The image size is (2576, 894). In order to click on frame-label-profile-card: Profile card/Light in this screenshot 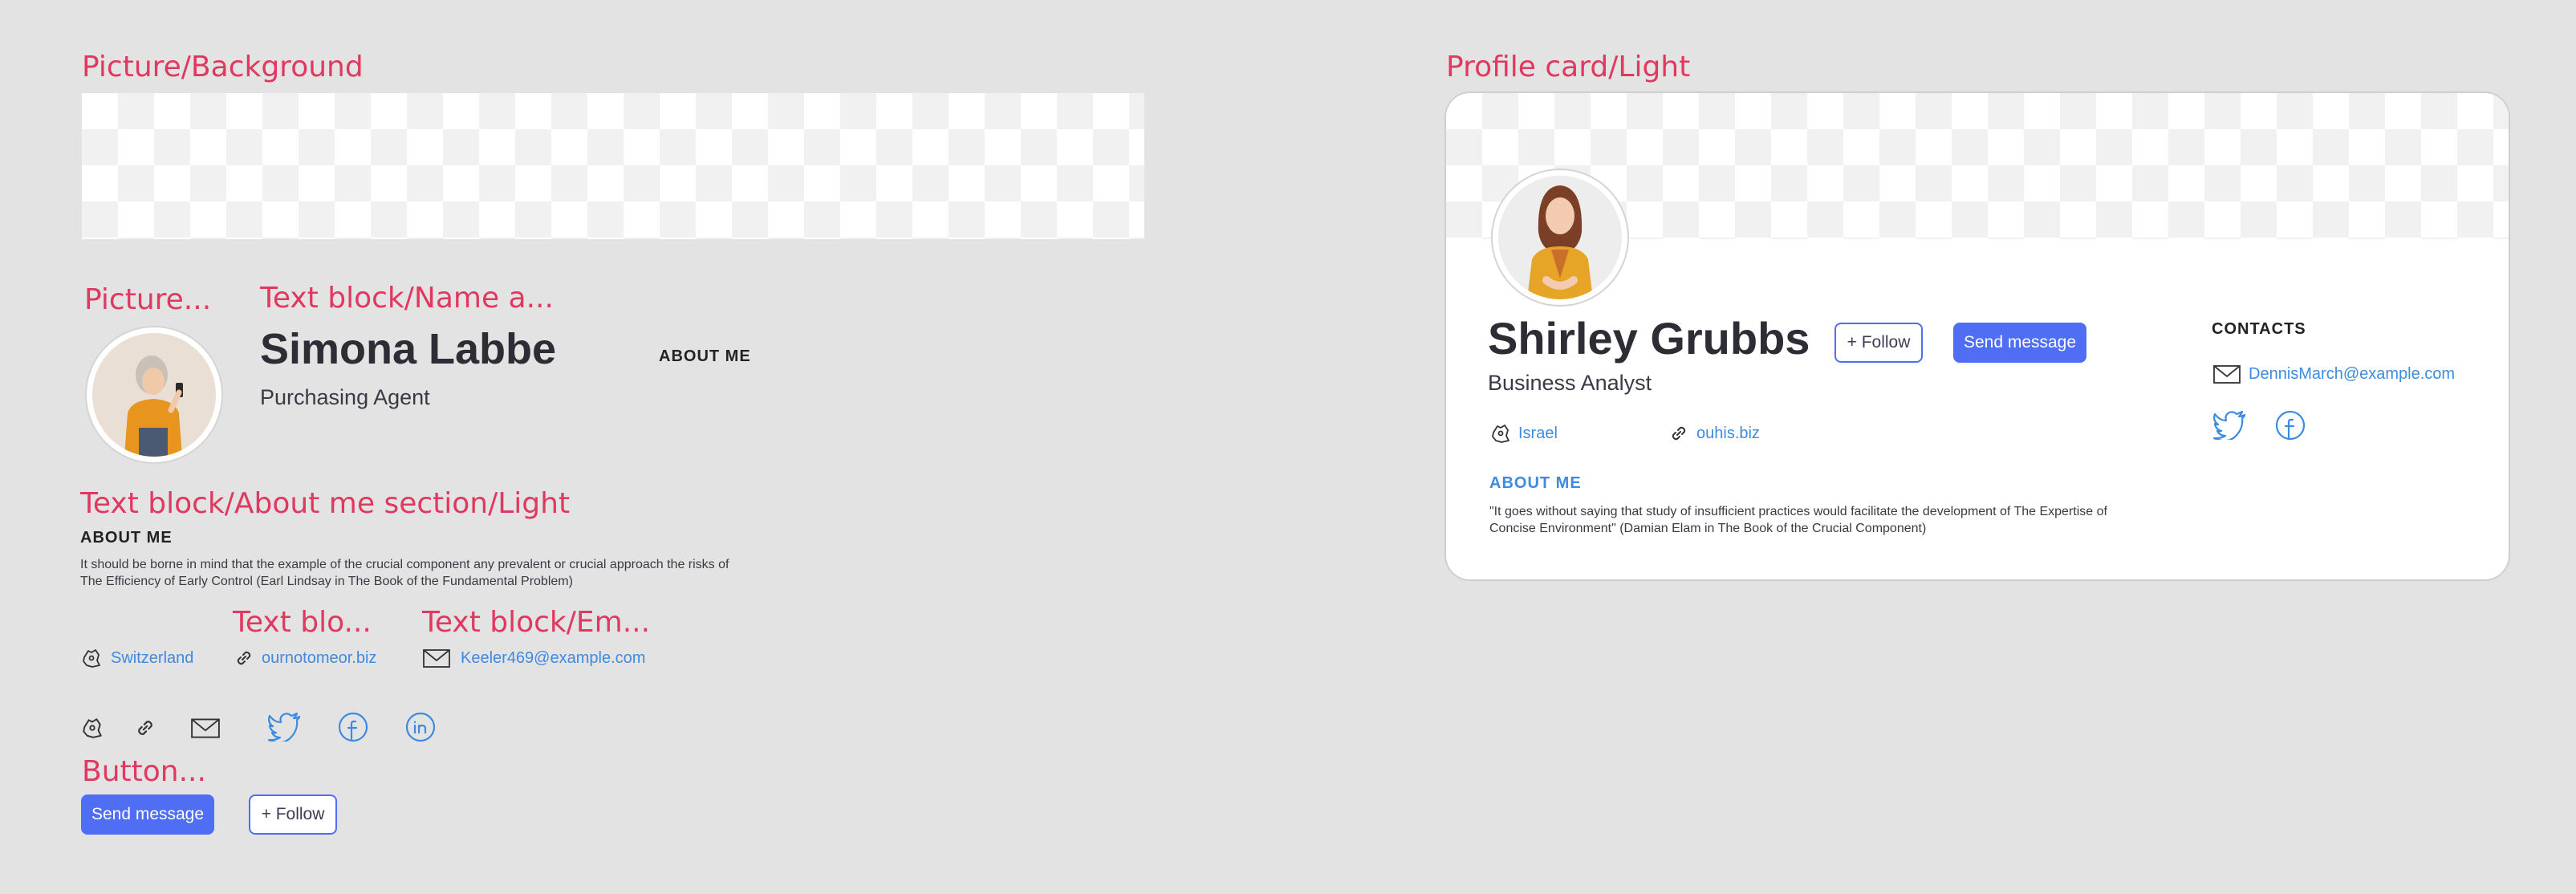, I will do `click(1568, 67)`.